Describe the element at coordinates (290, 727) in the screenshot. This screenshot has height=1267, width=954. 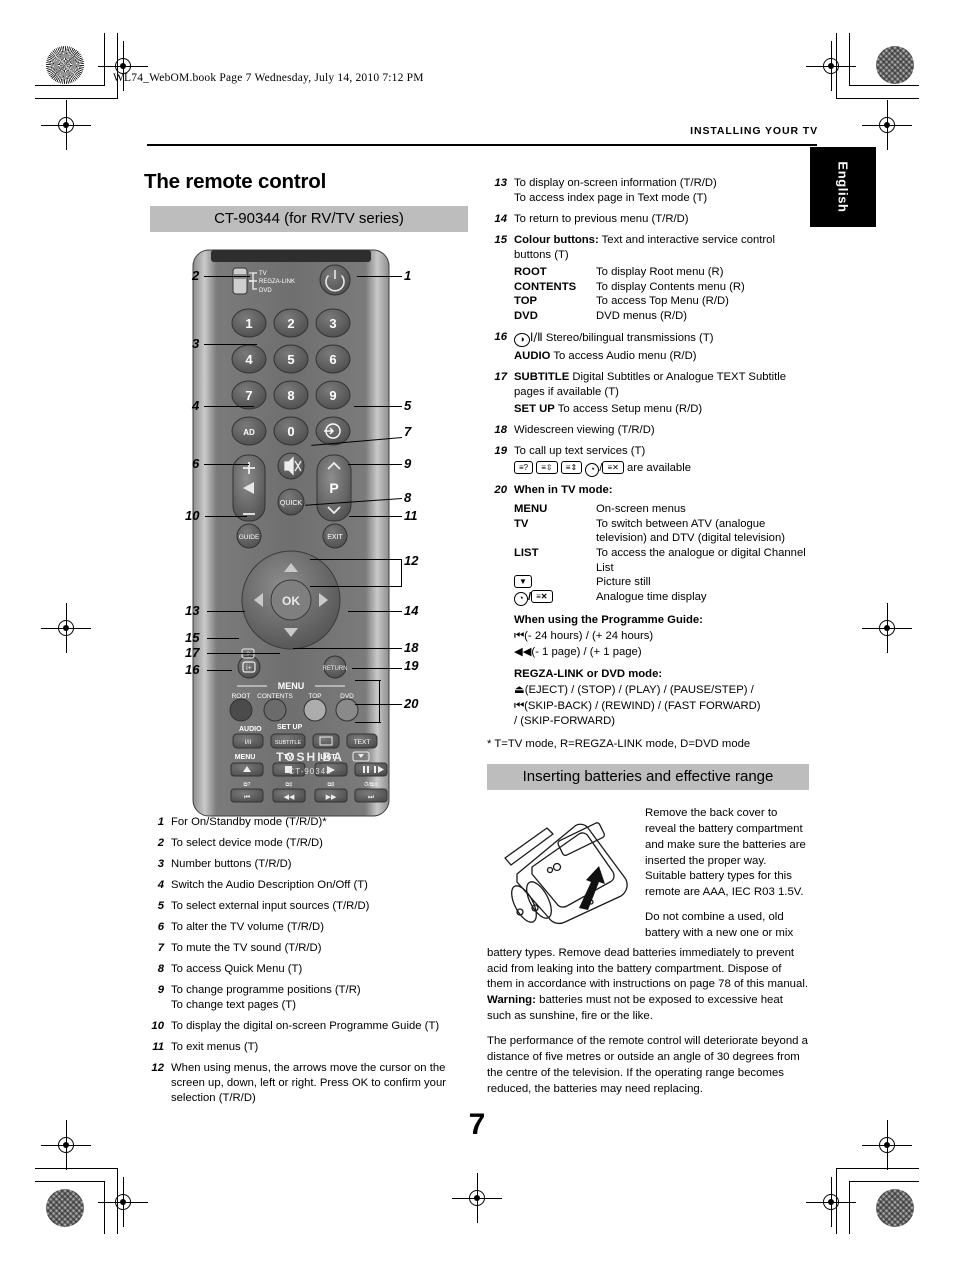
I see `svg-text: SET UP` at that location.